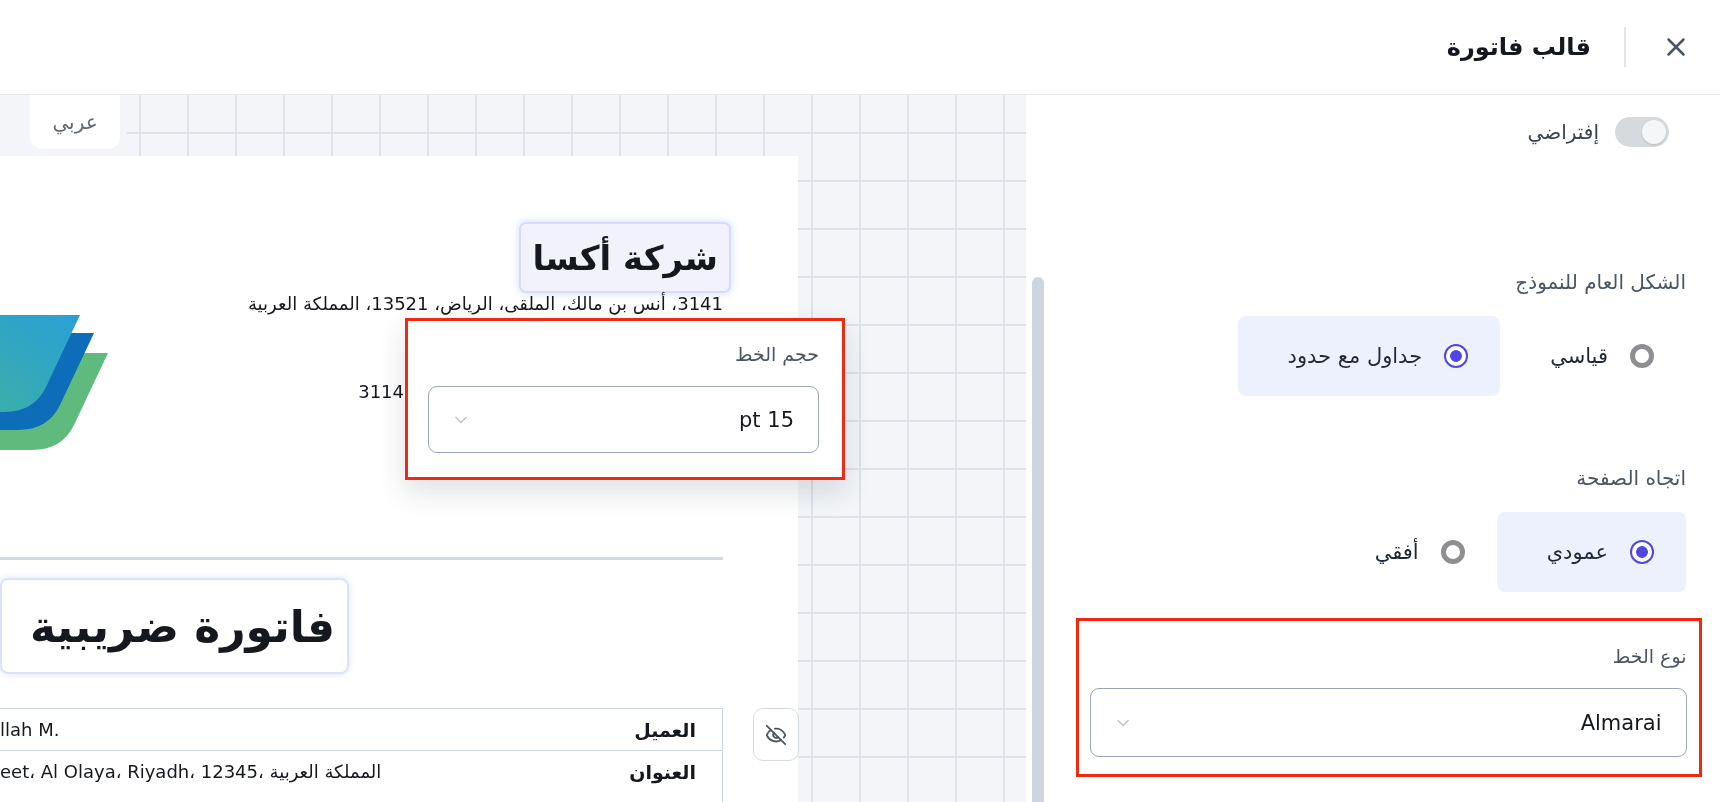 The width and height of the screenshot is (1720, 802). Describe the element at coordinates (1649, 656) in the screenshot. I see `field-label: نوع الخط` at that location.